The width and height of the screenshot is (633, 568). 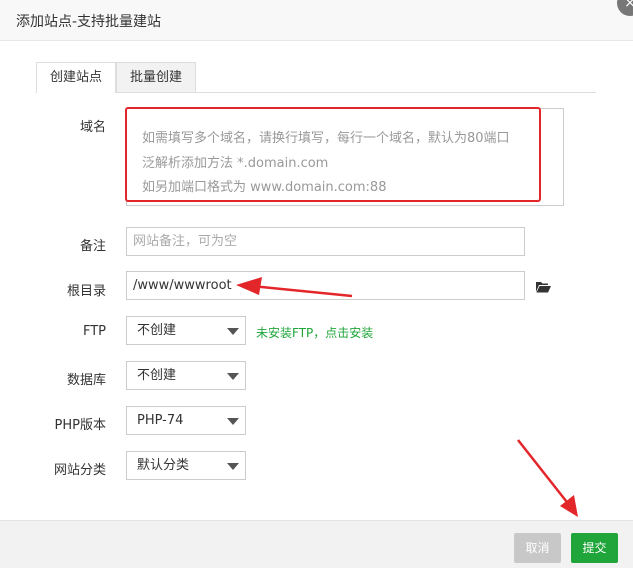 What do you see at coordinates (92, 246) in the screenshot?
I see `remark-label: 备注` at bounding box center [92, 246].